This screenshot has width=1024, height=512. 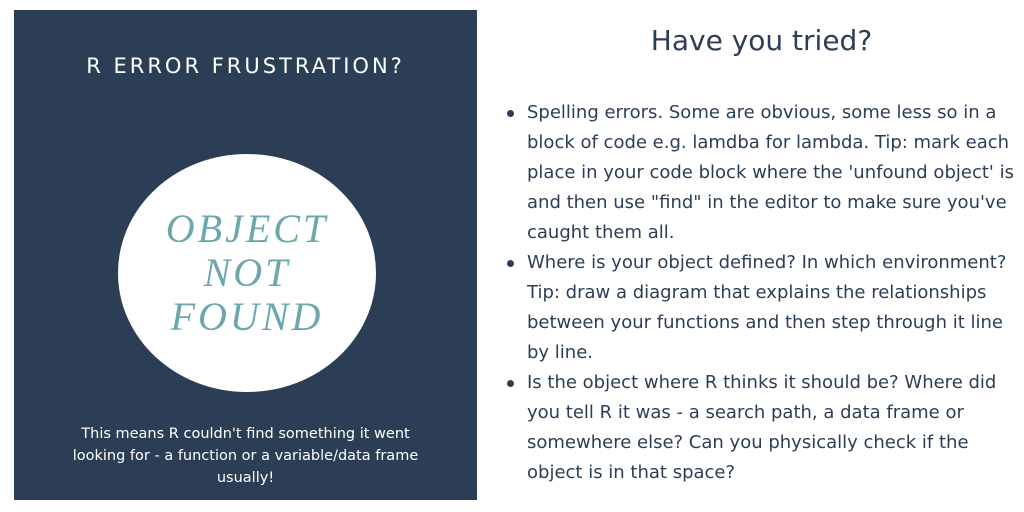 I want to click on error-badge-circle: OBJECT NOT FOUND, so click(x=247, y=273).